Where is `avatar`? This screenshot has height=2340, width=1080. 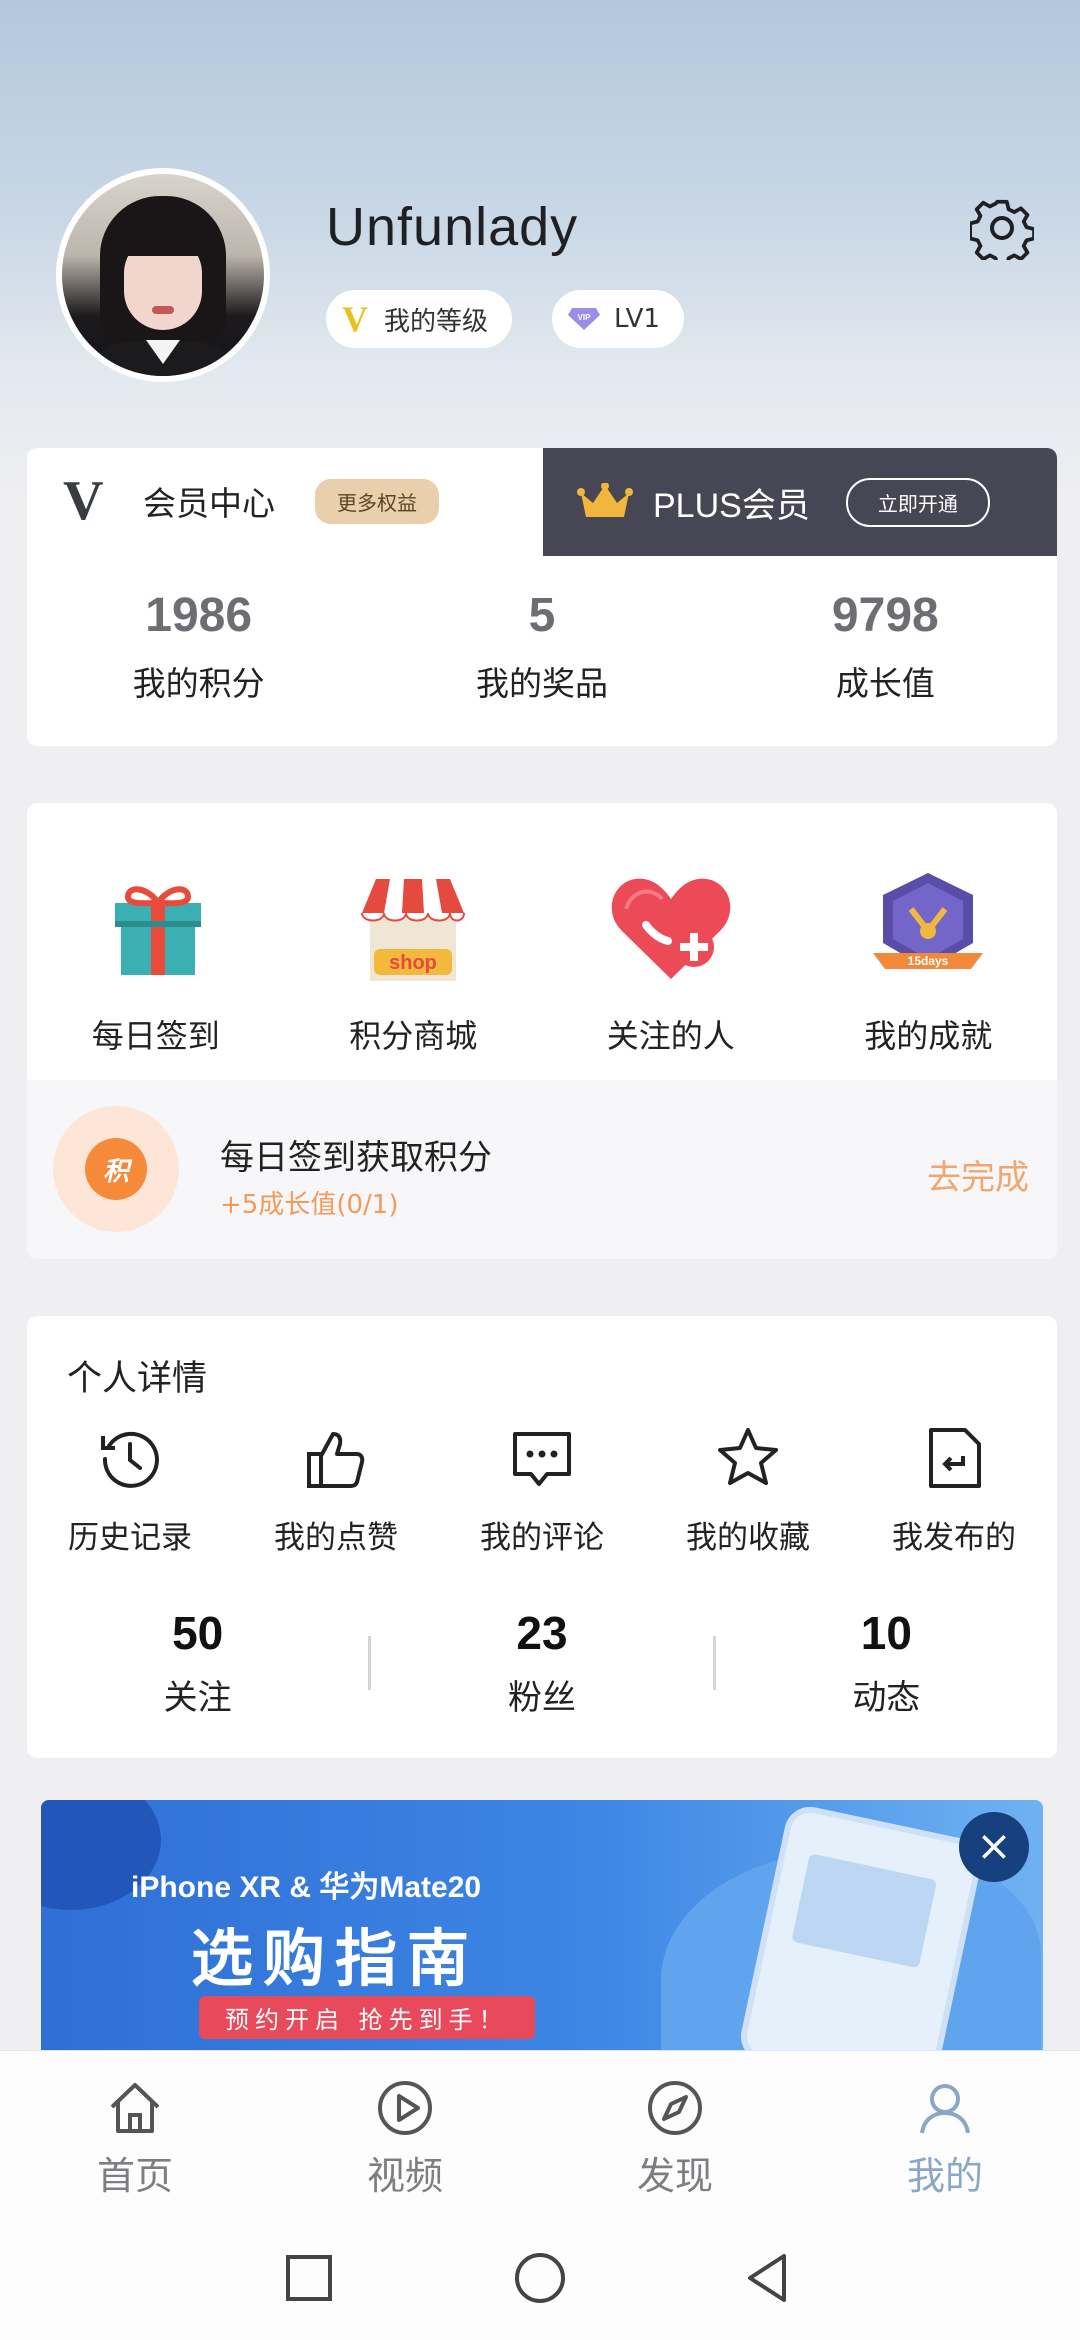 avatar is located at coordinates (163, 275).